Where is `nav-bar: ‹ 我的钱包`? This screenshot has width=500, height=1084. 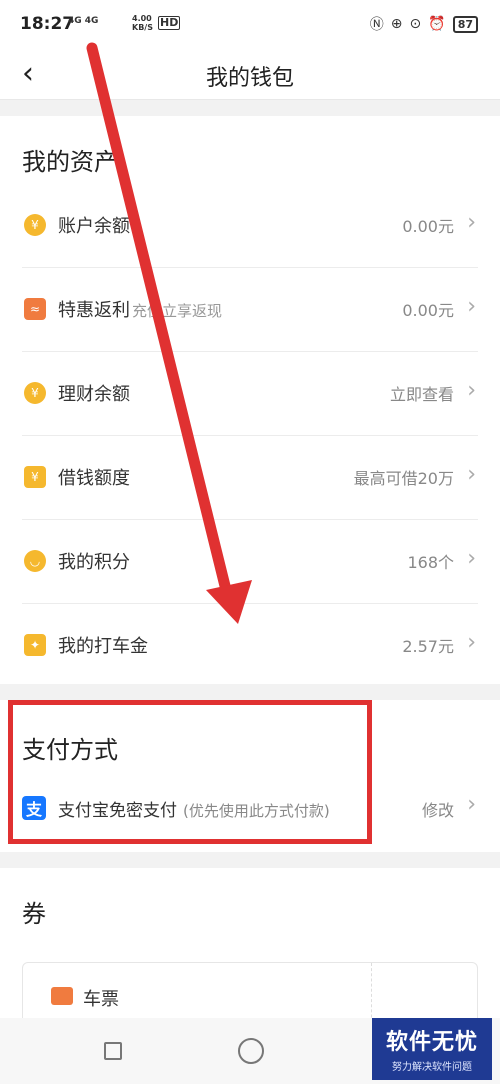
nav-bar: ‹ 我的钱包 is located at coordinates (250, 74).